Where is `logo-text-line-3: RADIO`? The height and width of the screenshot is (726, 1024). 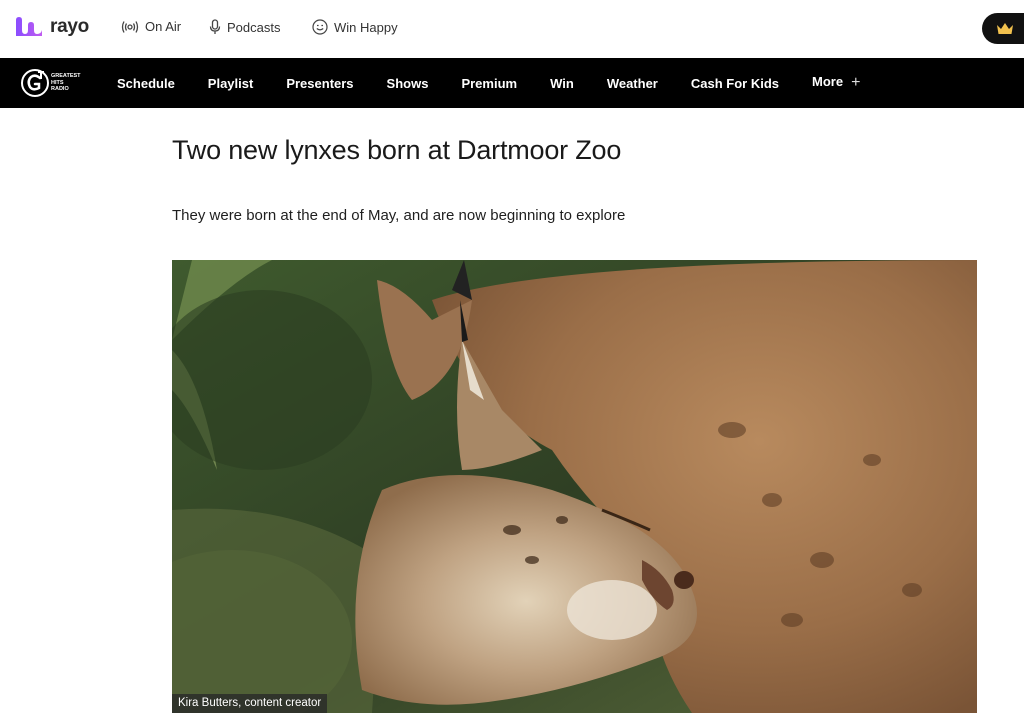 logo-text-line-3: RADIO is located at coordinates (60, 89).